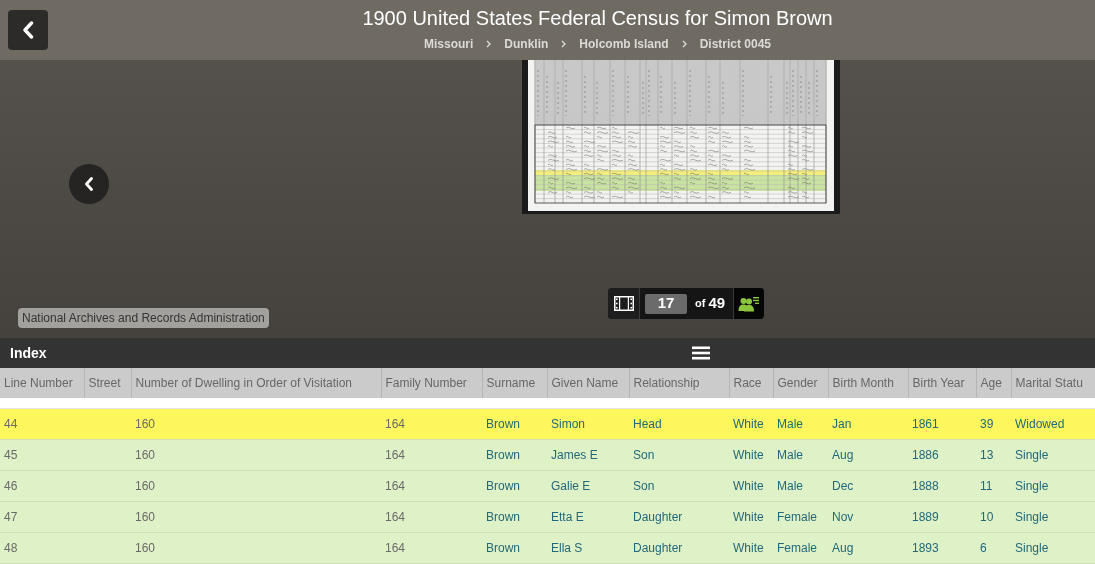  I want to click on table-cell: 11, so click(993, 485).